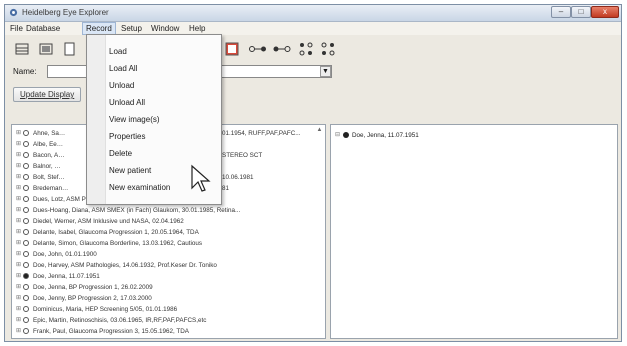  Describe the element at coordinates (70, 49) in the screenshot. I see `document-icon` at that location.